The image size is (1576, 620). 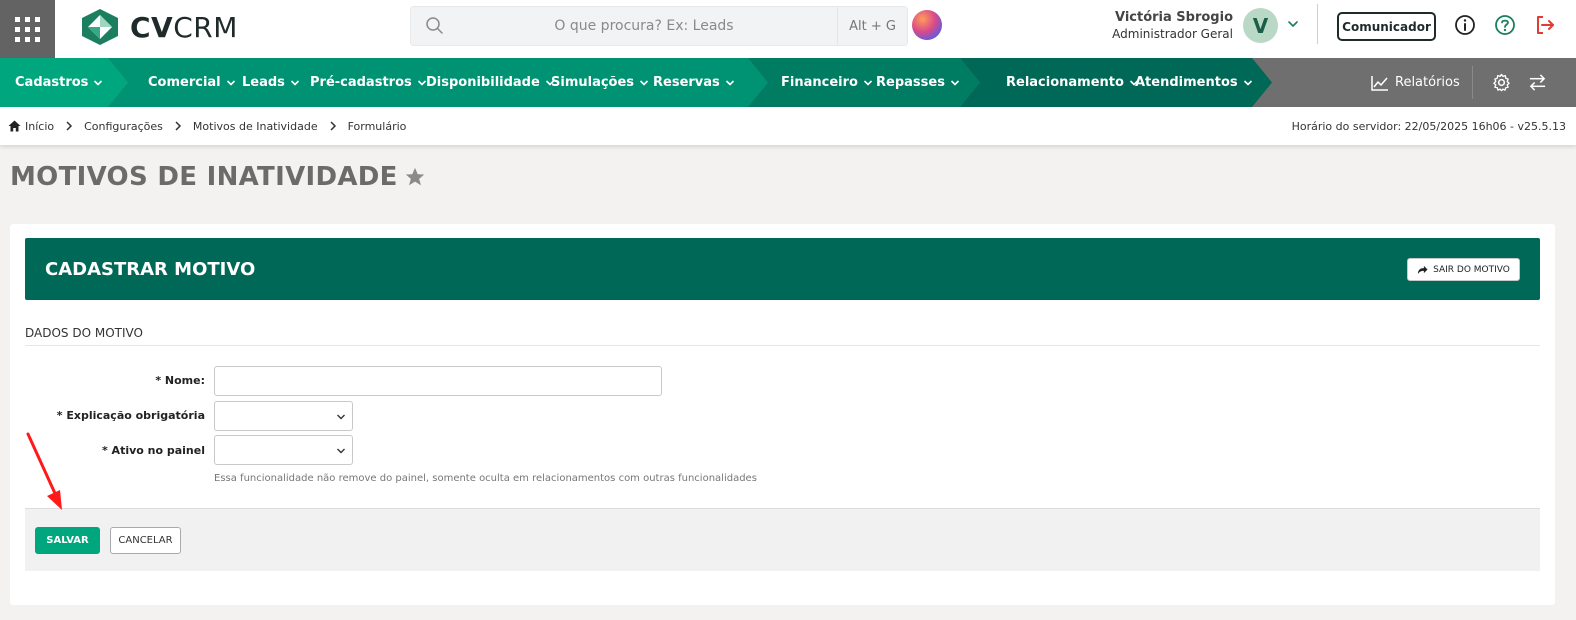 What do you see at coordinates (434, 25) in the screenshot?
I see `search-icon` at bounding box center [434, 25].